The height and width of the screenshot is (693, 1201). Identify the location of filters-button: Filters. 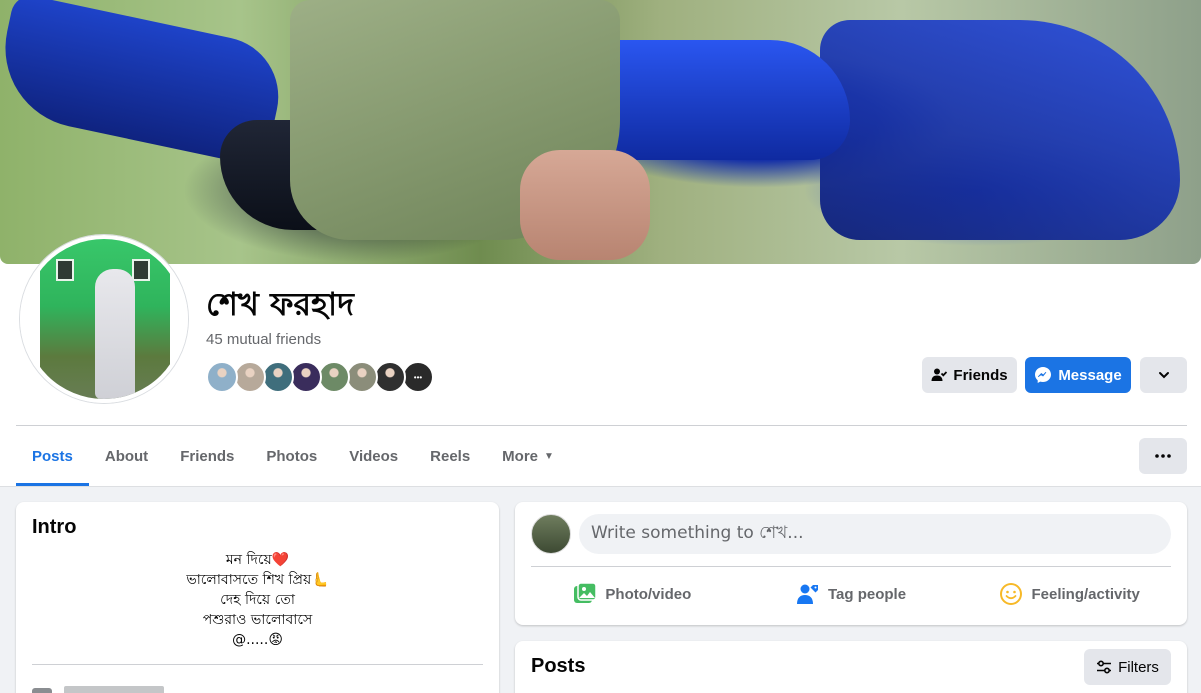
(1127, 667).